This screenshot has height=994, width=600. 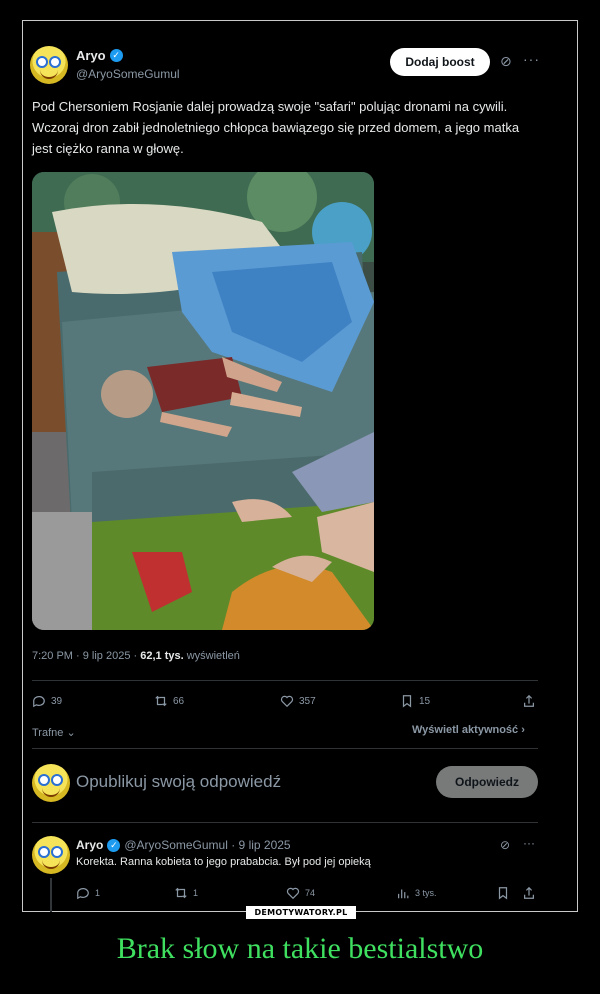 I want to click on chevron-down-icon: ⌄, so click(x=71, y=733).